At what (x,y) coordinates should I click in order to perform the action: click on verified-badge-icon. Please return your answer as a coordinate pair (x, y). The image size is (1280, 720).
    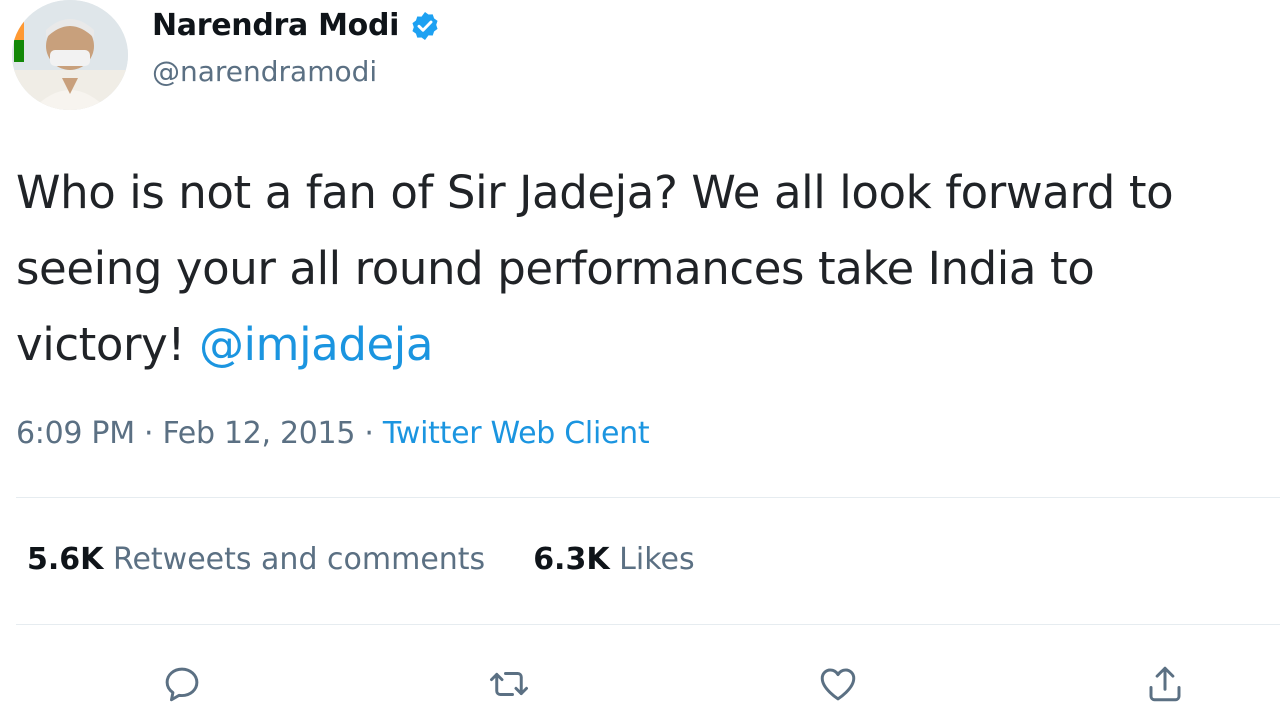
    Looking at the image, I should click on (425, 25).